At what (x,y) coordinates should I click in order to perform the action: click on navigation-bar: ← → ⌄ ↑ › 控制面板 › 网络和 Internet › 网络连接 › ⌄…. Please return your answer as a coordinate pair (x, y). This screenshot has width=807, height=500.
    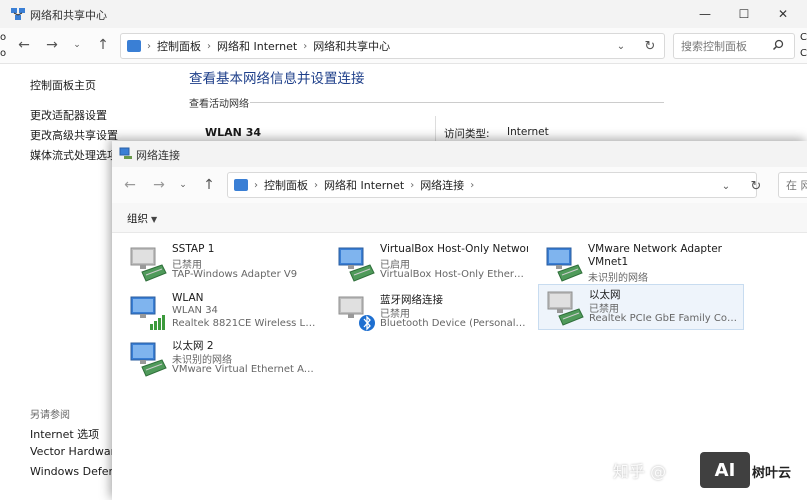
    Looking at the image, I should click on (459, 185).